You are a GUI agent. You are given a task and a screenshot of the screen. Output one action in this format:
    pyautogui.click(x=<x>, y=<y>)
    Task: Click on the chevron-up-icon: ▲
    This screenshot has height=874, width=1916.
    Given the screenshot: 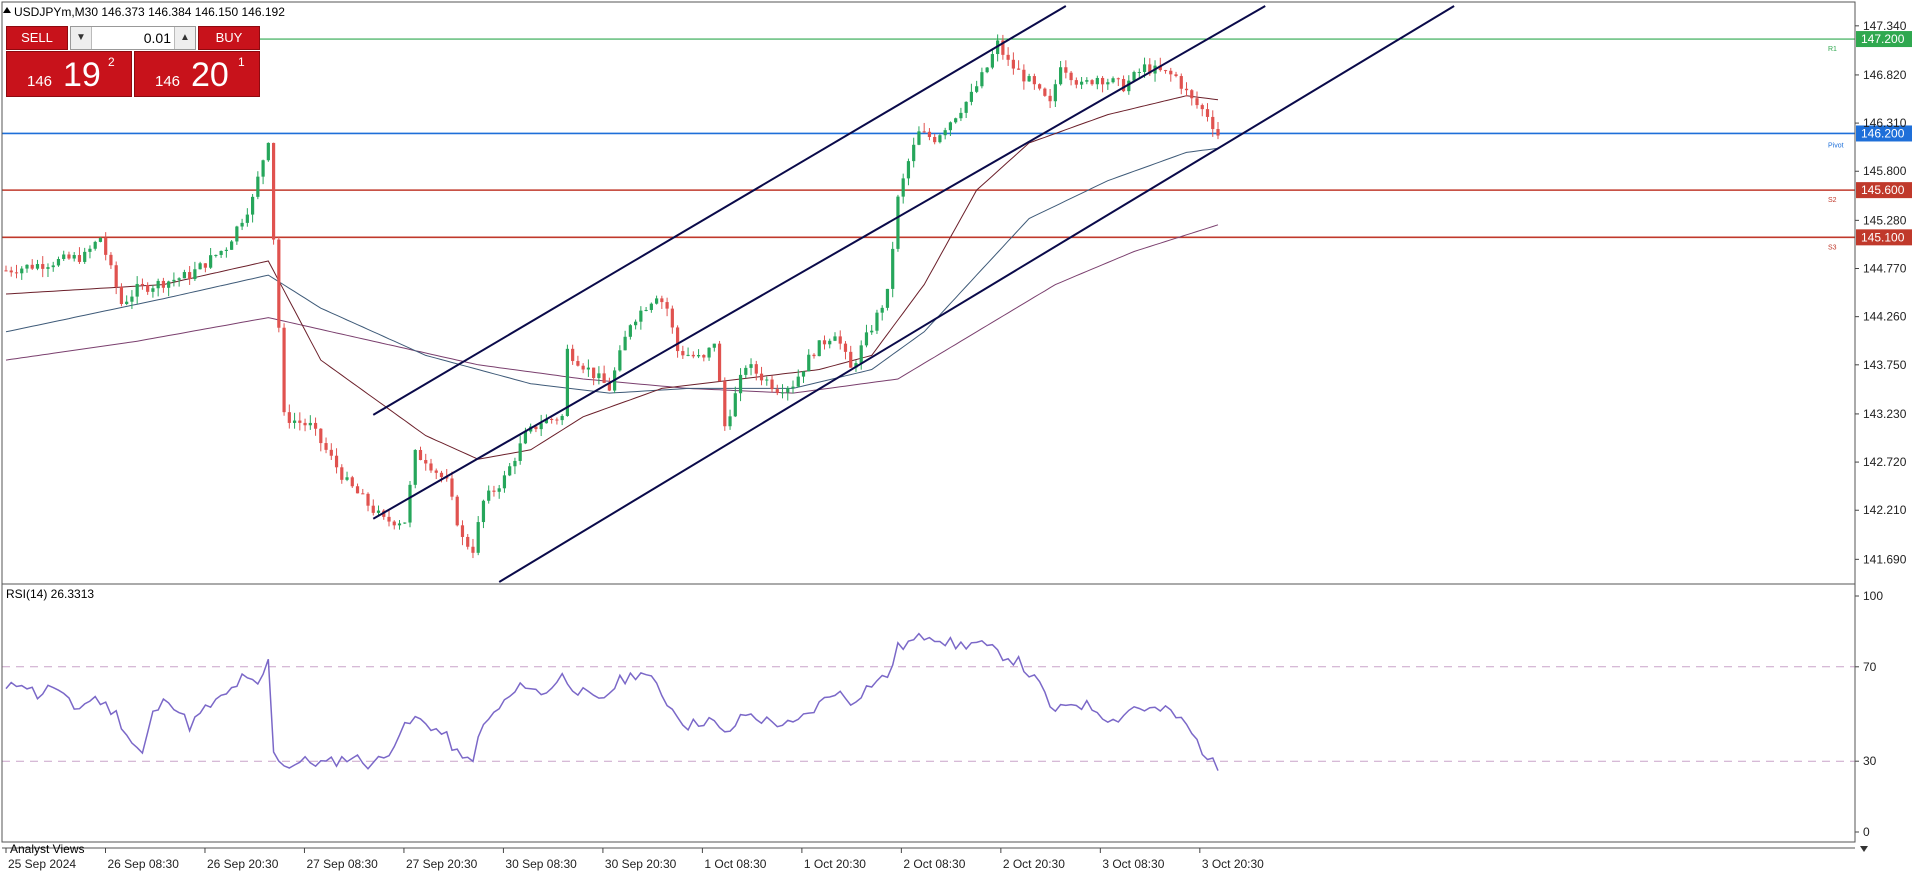 What is the action you would take?
    pyautogui.click(x=184, y=38)
    